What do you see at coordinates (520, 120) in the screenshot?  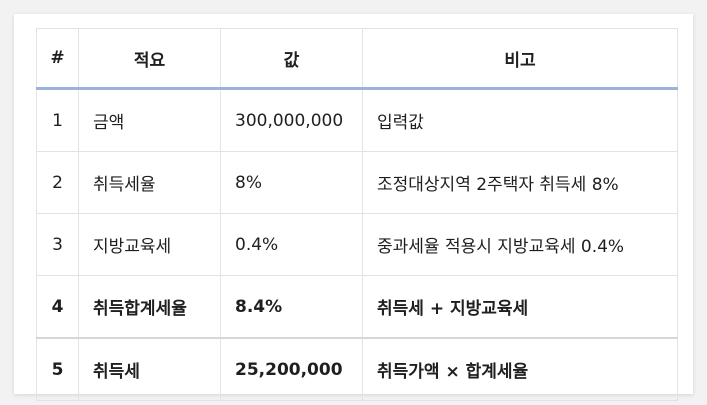 I see `row-note: 입력값` at bounding box center [520, 120].